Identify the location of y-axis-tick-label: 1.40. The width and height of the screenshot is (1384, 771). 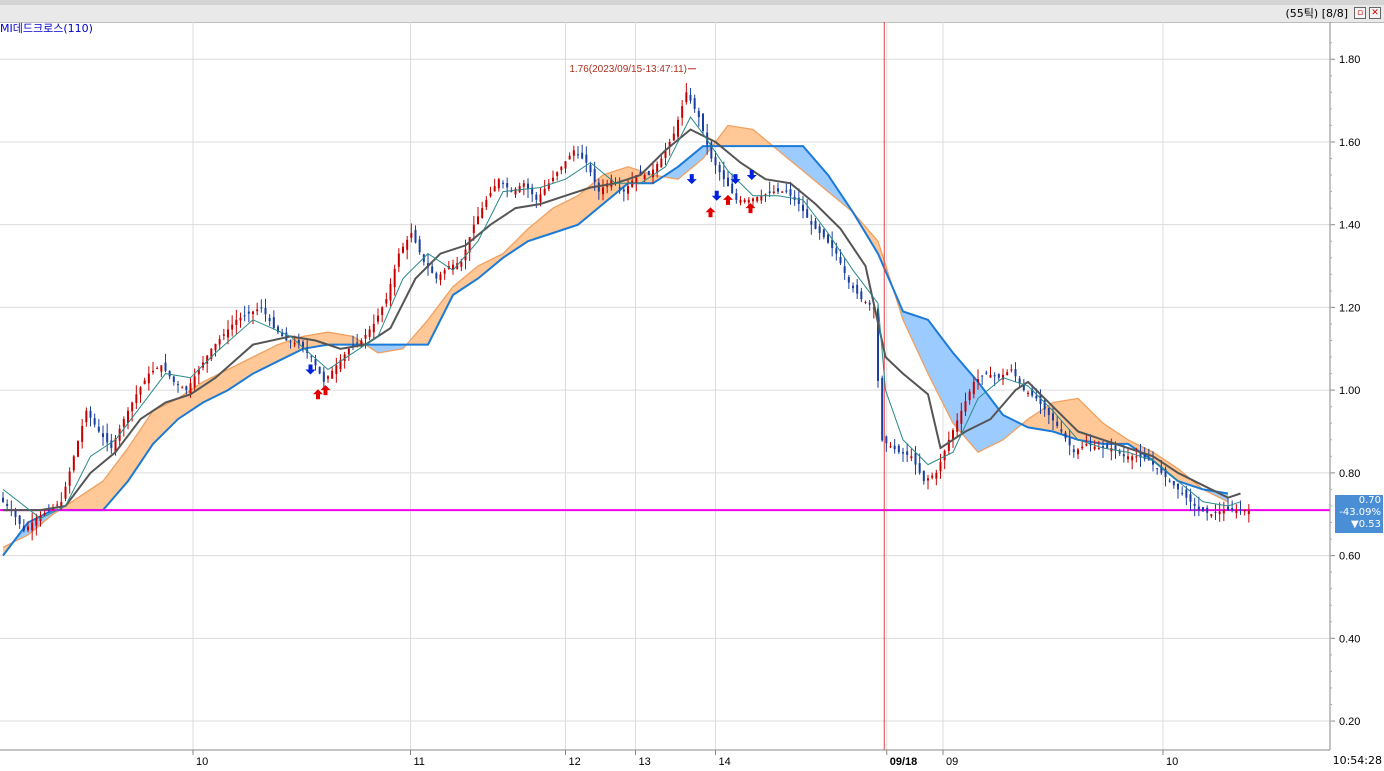
(1349, 226).